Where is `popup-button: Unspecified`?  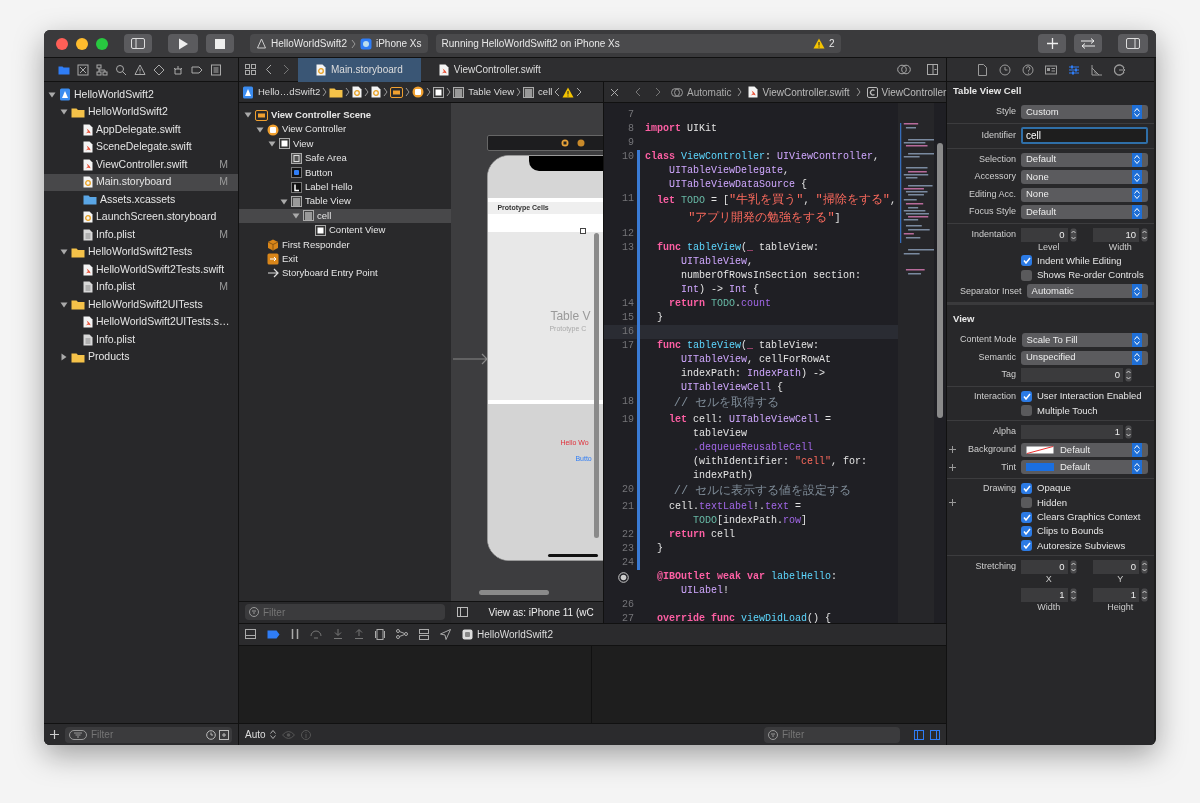
popup-button: Unspecified is located at coordinates (1084, 357).